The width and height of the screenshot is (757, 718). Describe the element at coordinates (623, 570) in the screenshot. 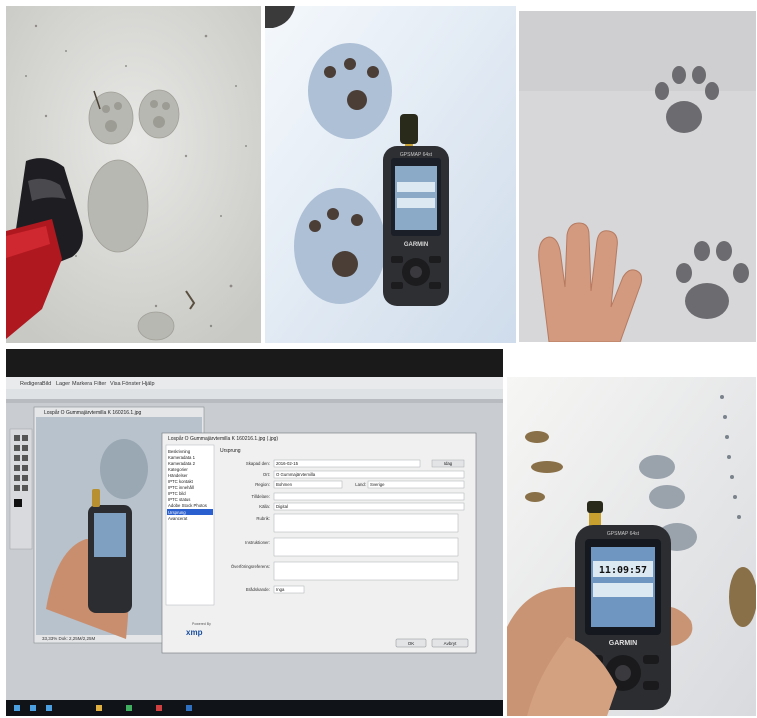

I see `gps-time-readout: 11:09:57` at that location.